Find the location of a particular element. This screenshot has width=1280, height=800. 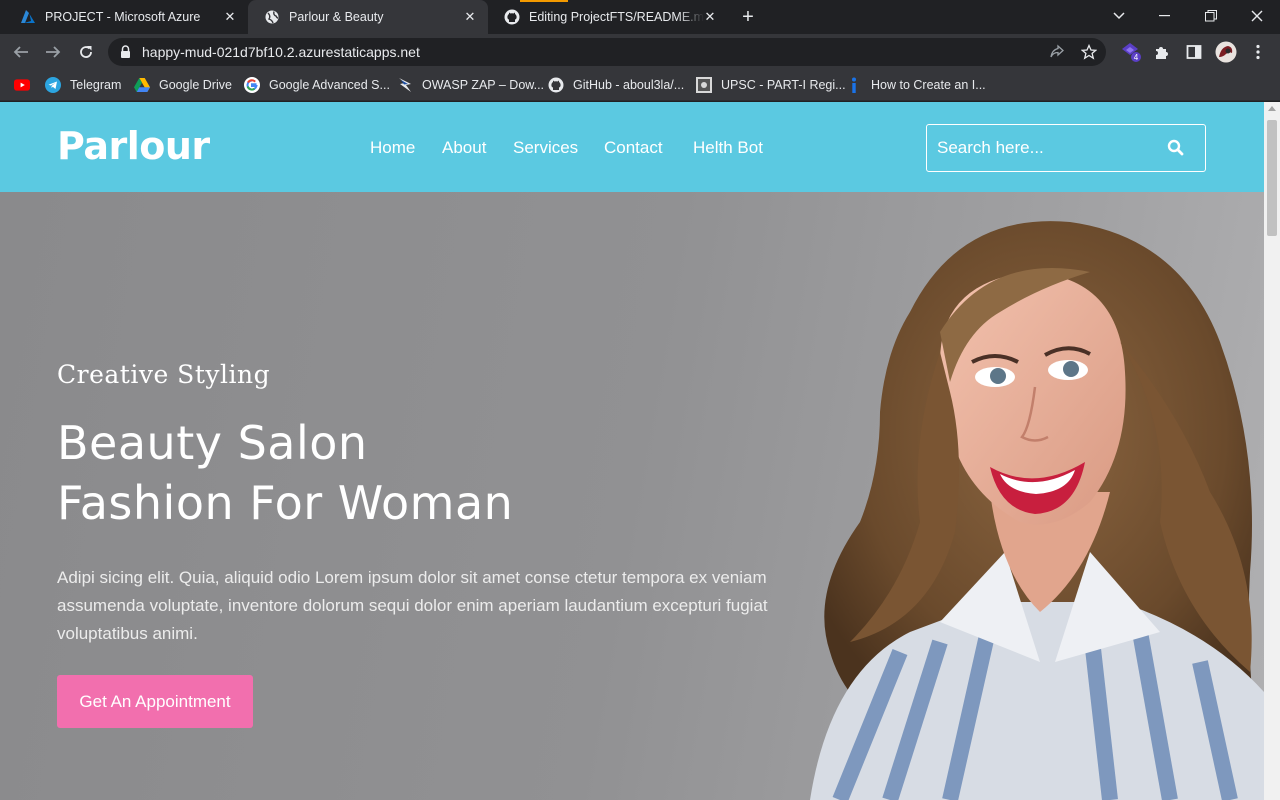

hero-headline-line1: Beauty Salon is located at coordinates (212, 443).